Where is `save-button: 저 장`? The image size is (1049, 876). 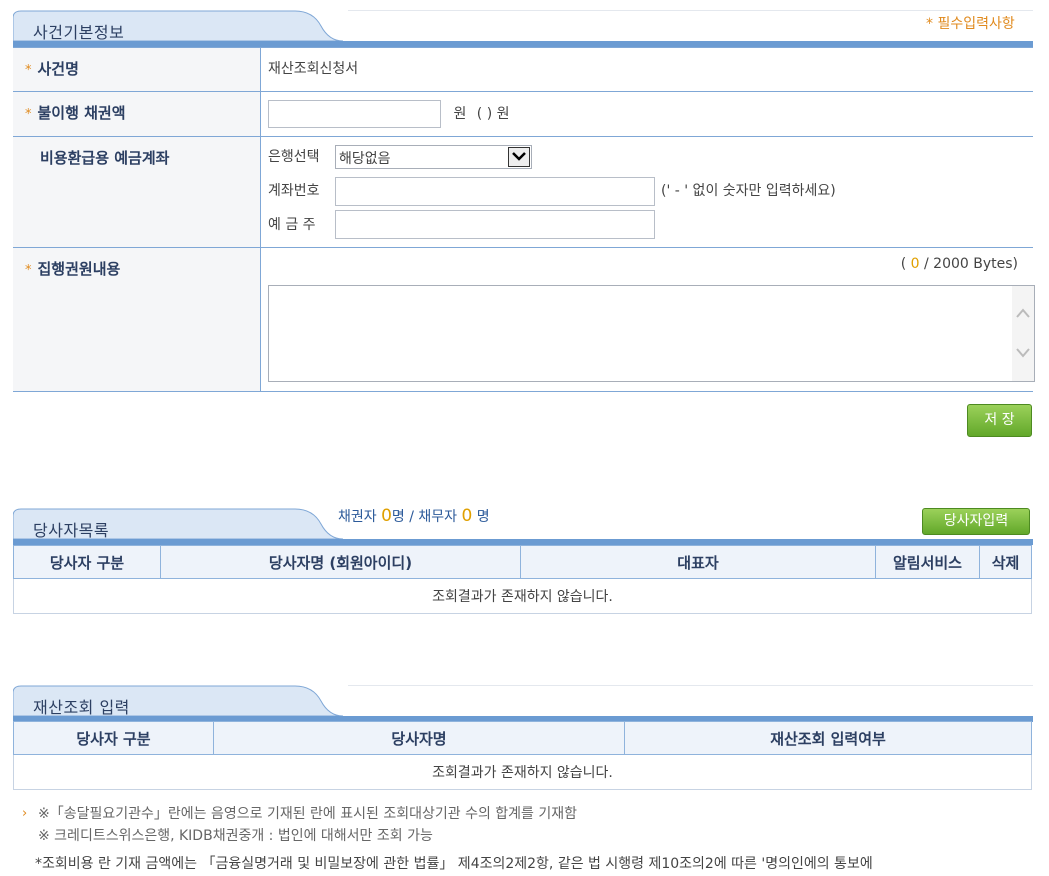 save-button: 저 장 is located at coordinates (999, 420).